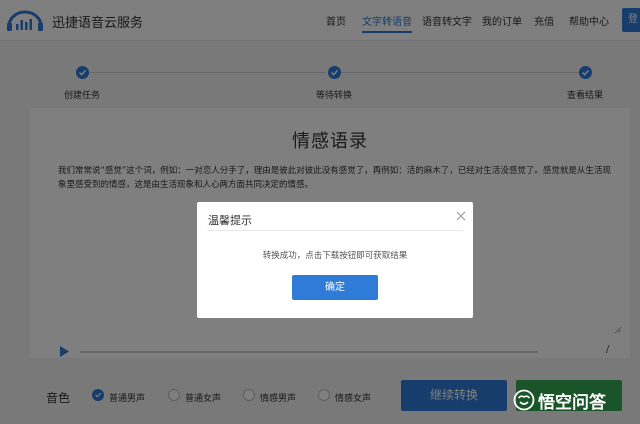 This screenshot has height=424, width=640. What do you see at coordinates (335, 230) in the screenshot?
I see `dialog-divider` at bounding box center [335, 230].